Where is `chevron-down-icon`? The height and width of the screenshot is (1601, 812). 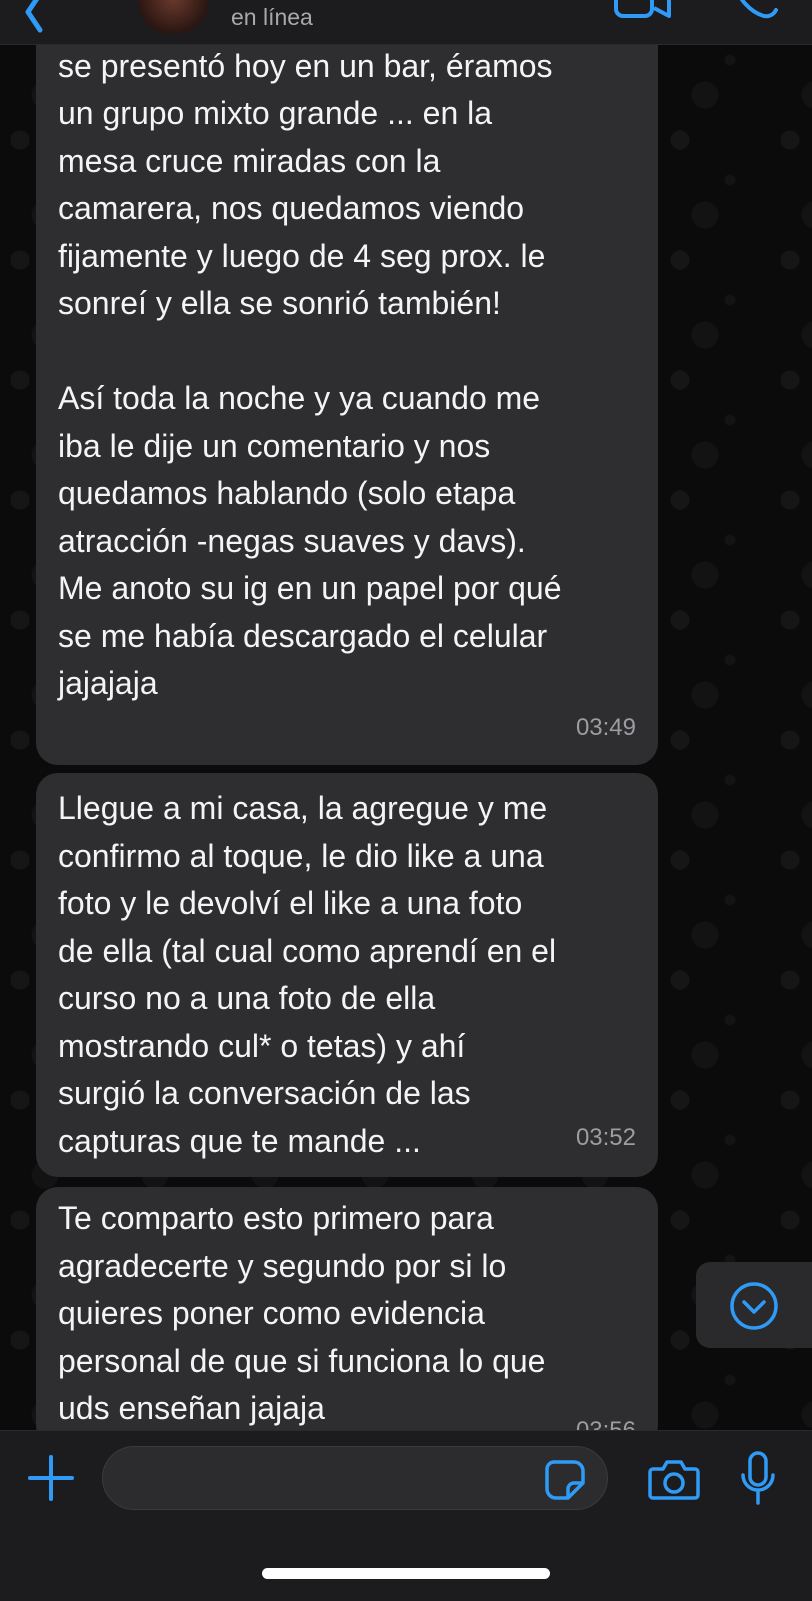 chevron-down-icon is located at coordinates (754, 1306).